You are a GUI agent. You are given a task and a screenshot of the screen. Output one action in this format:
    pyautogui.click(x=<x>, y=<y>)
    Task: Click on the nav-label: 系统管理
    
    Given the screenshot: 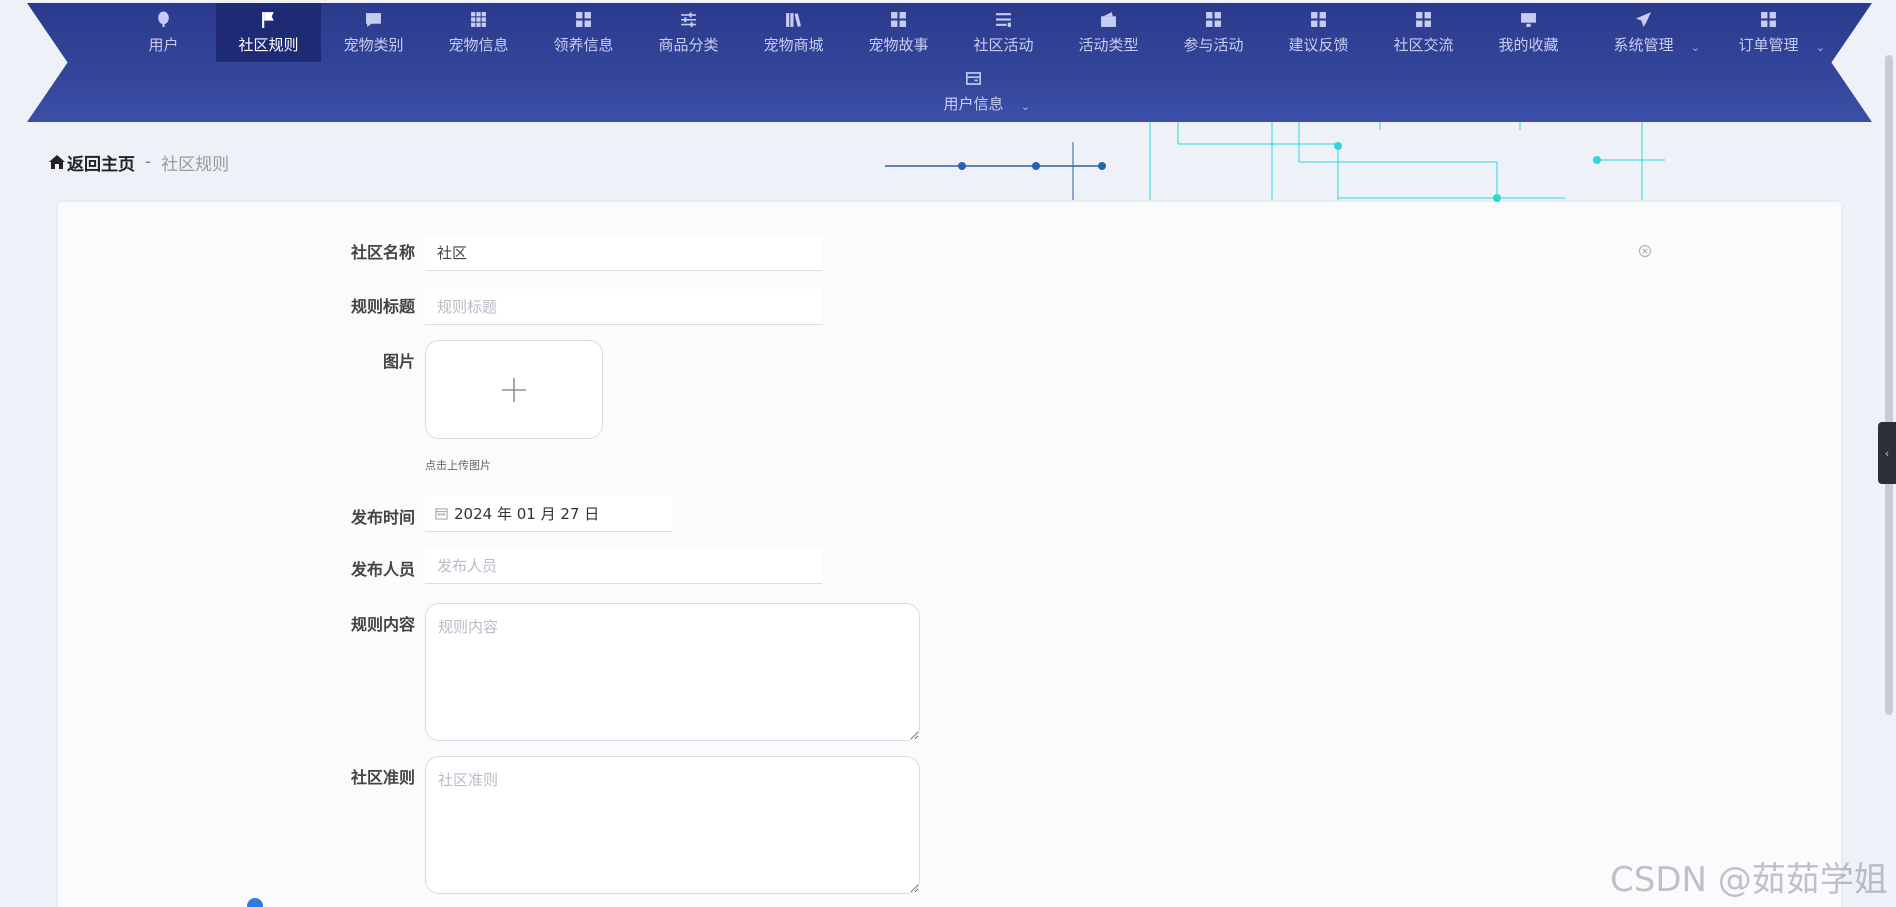 What is the action you would take?
    pyautogui.click(x=1643, y=44)
    